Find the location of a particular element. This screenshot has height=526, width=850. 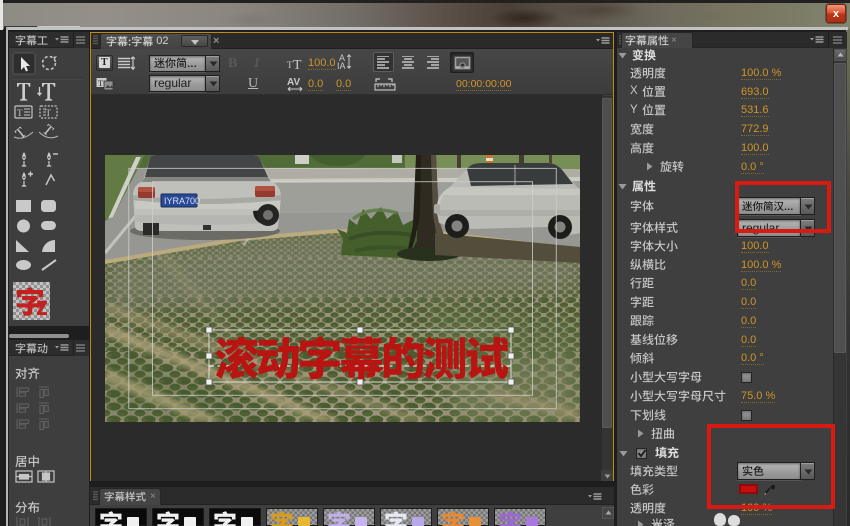

svg-text: IA is located at coordinates (341, 66).